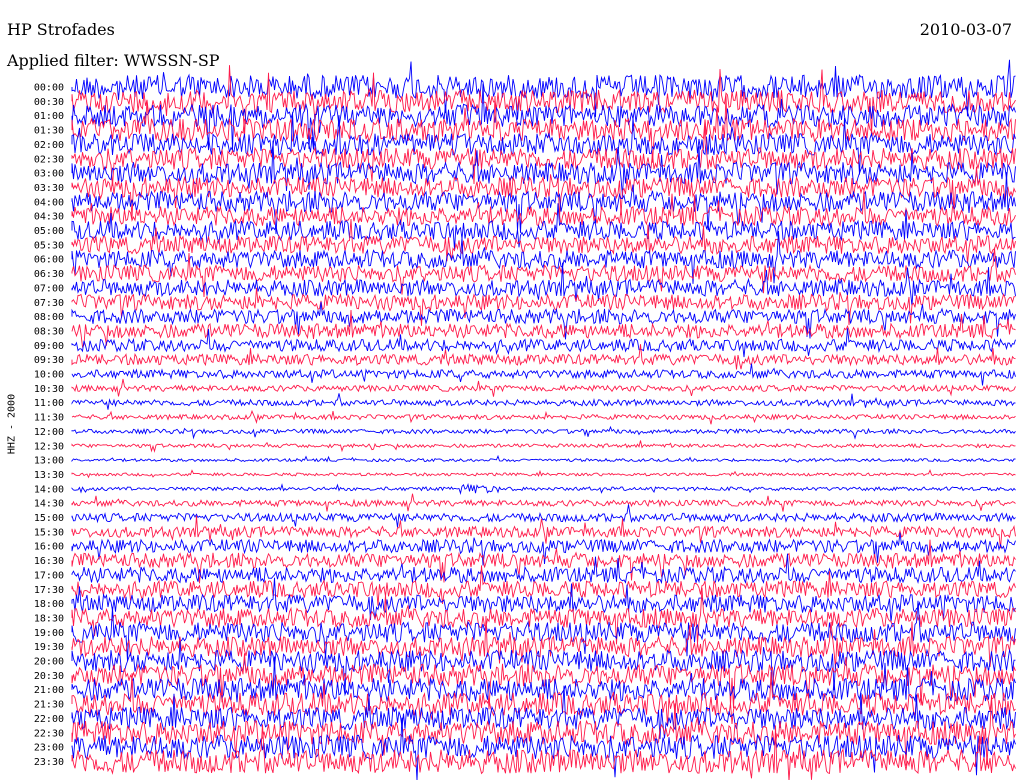 This screenshot has width=1024, height=780. What do you see at coordinates (49, 590) in the screenshot?
I see `time-tick-label: 17:30` at bounding box center [49, 590].